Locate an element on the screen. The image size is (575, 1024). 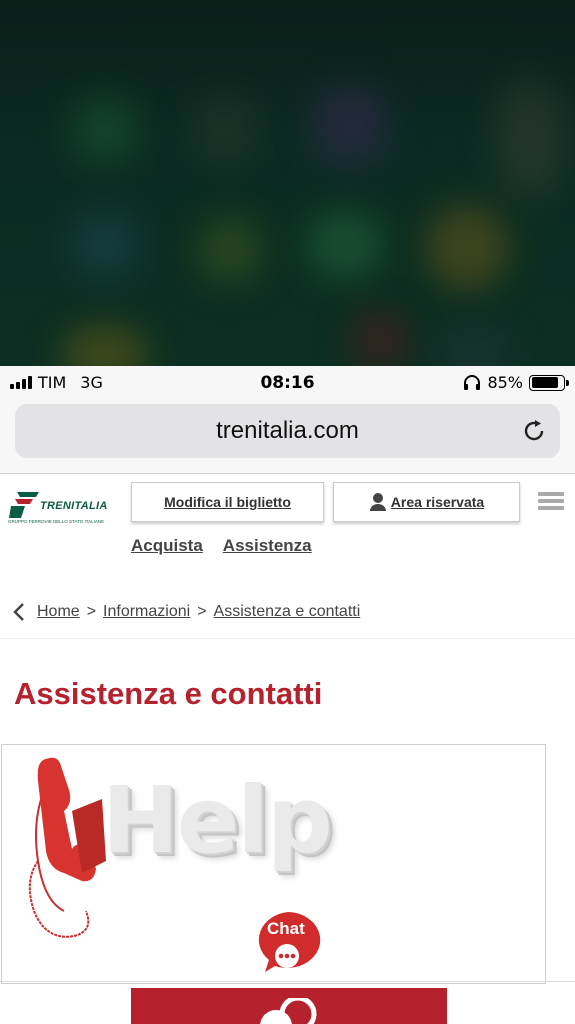
browser-toolbar: trenitalia.com is located at coordinates (287, 436).